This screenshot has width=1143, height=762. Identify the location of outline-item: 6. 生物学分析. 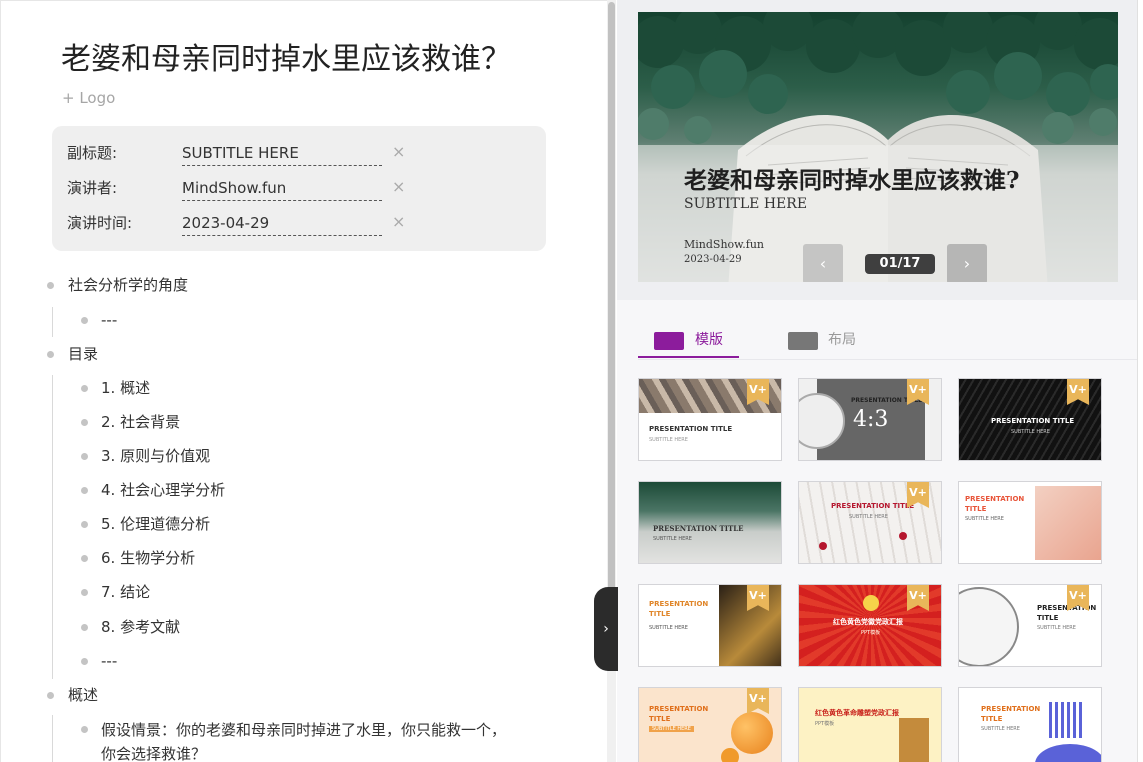
(148, 558).